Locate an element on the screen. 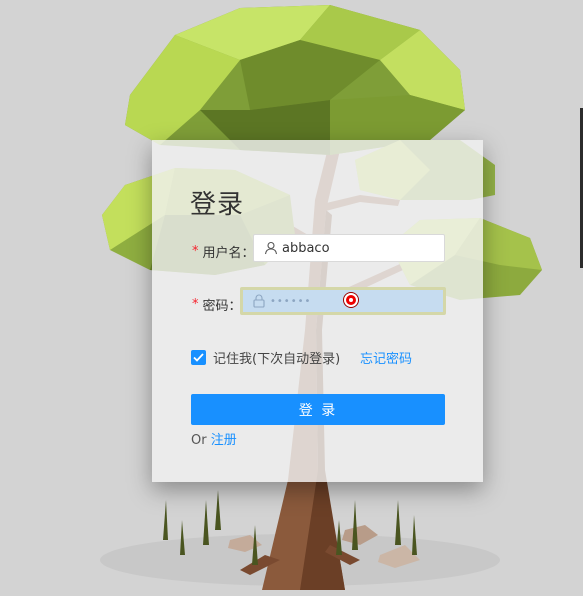  user-icon is located at coordinates (271, 248).